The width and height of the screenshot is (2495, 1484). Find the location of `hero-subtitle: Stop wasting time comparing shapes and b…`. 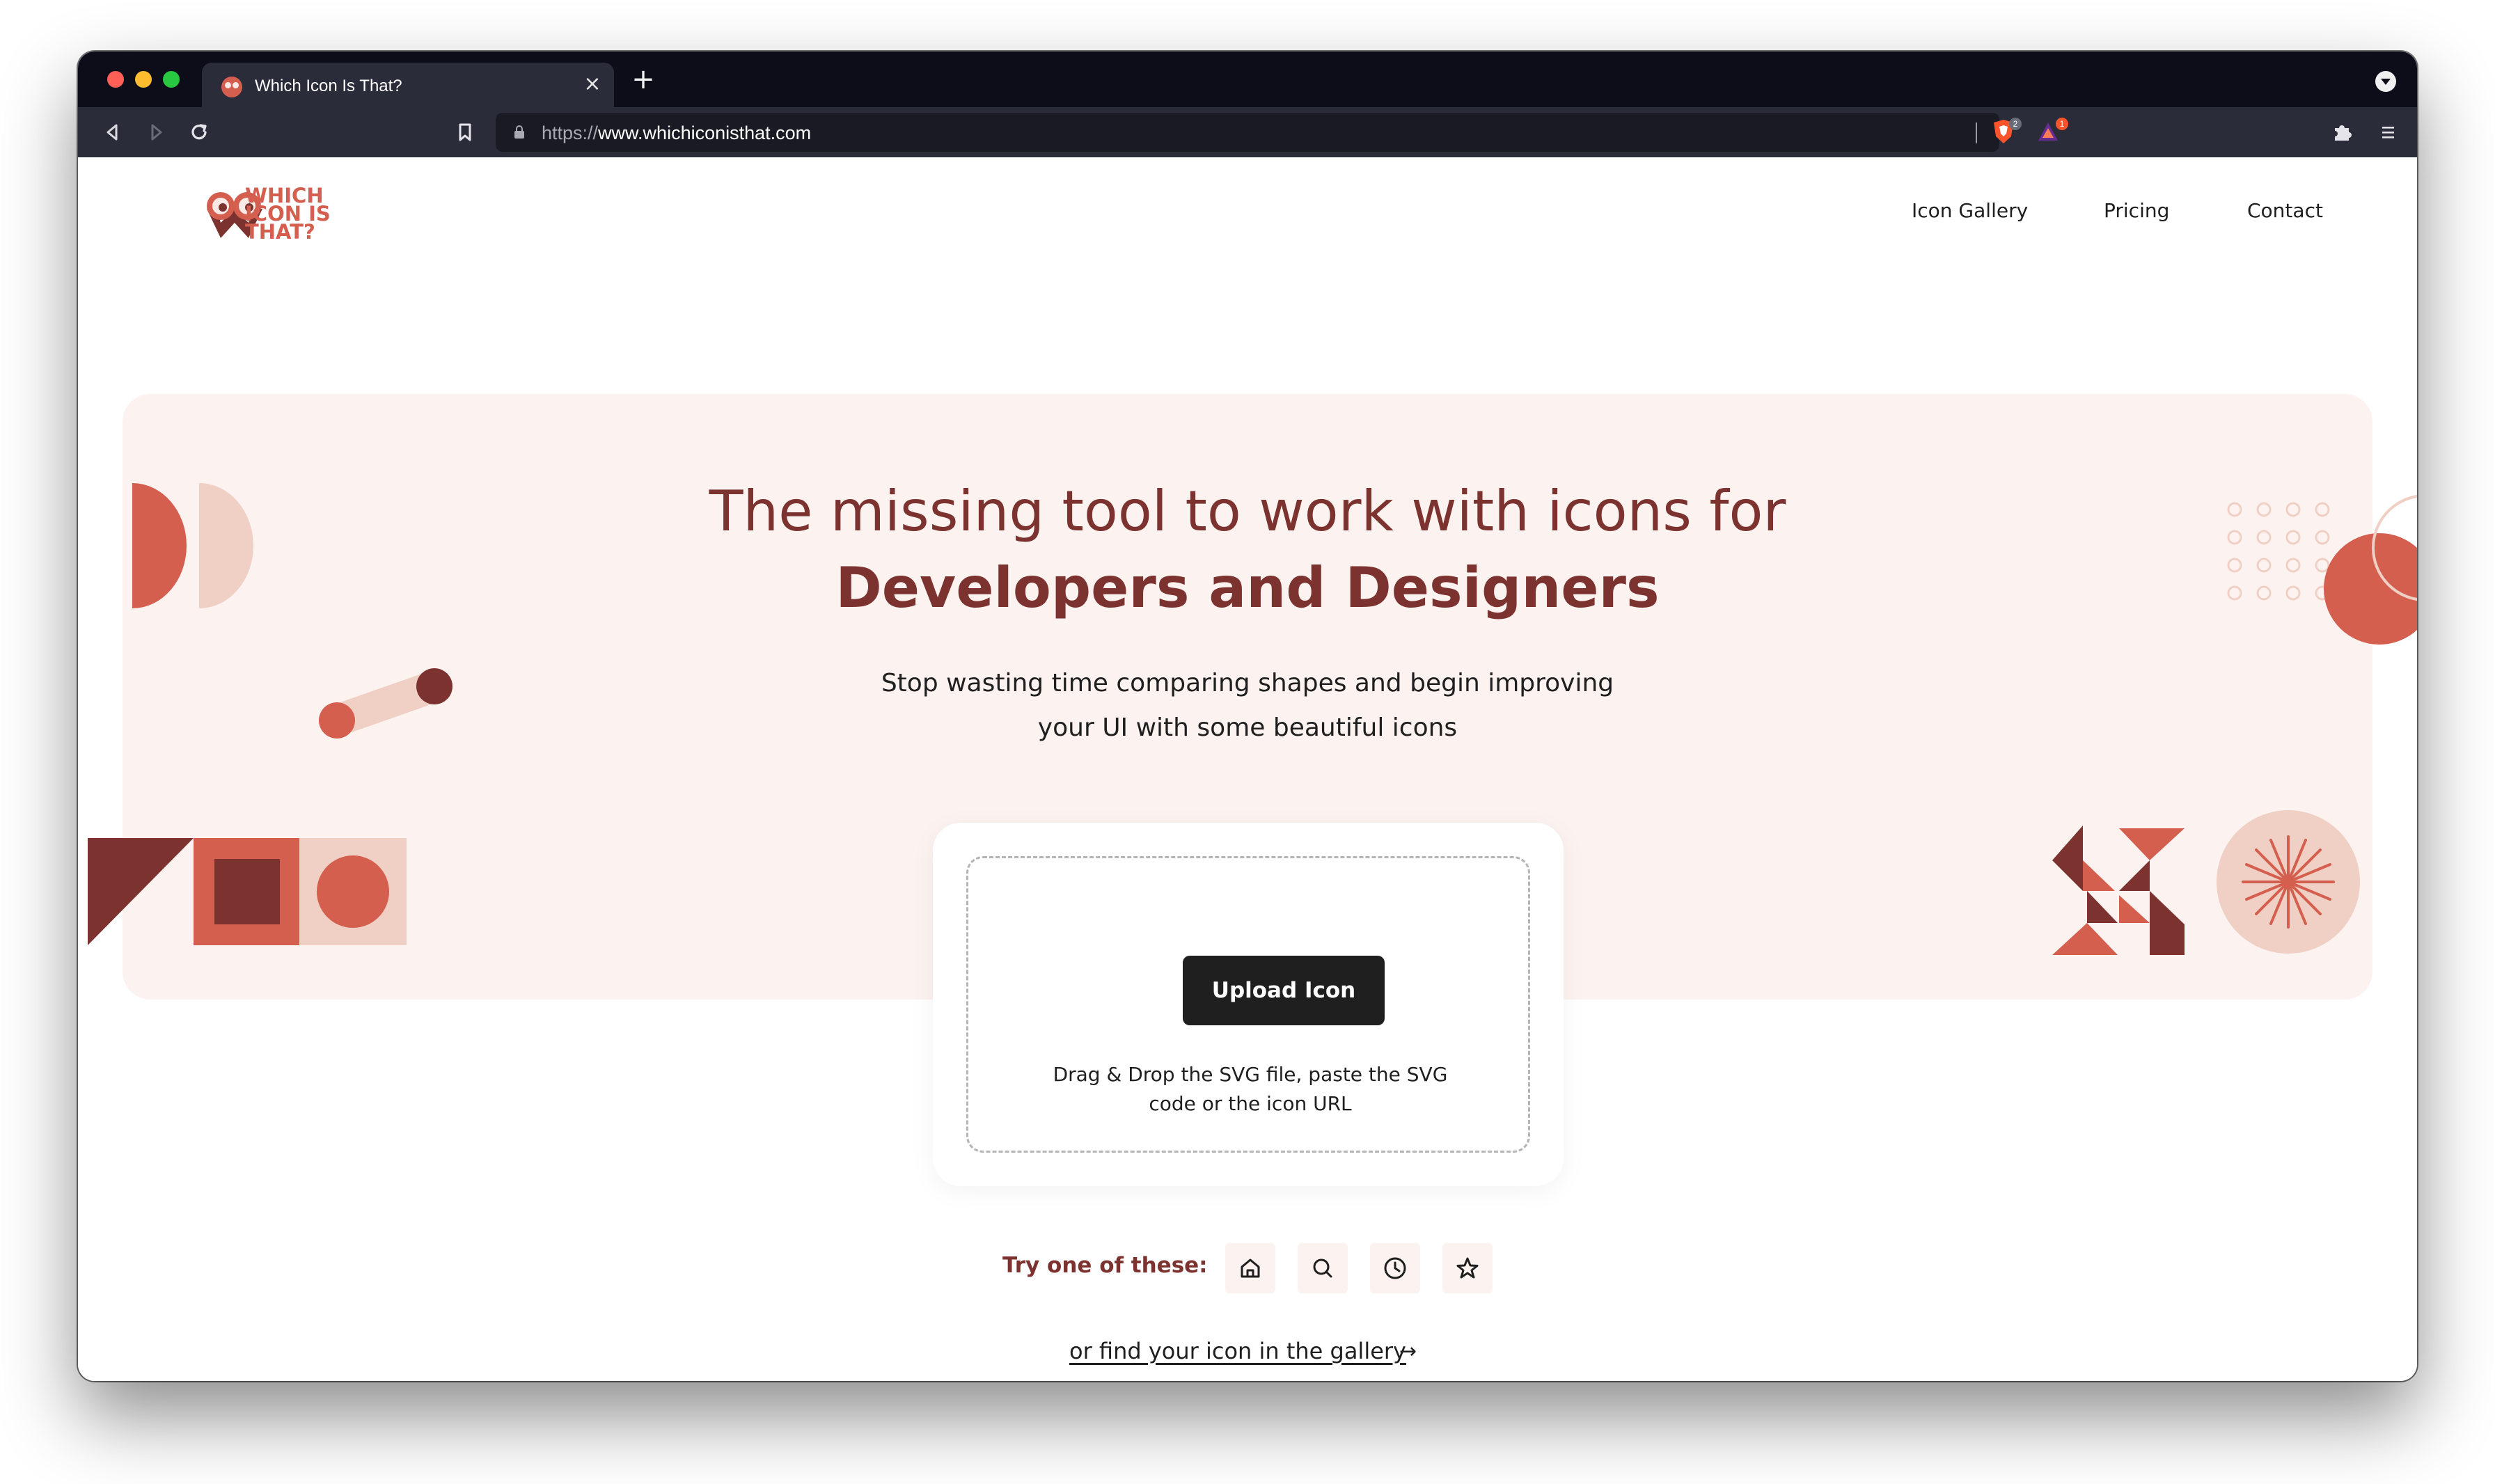

hero-subtitle: Stop wasting time comparing shapes and b… is located at coordinates (1247, 705).